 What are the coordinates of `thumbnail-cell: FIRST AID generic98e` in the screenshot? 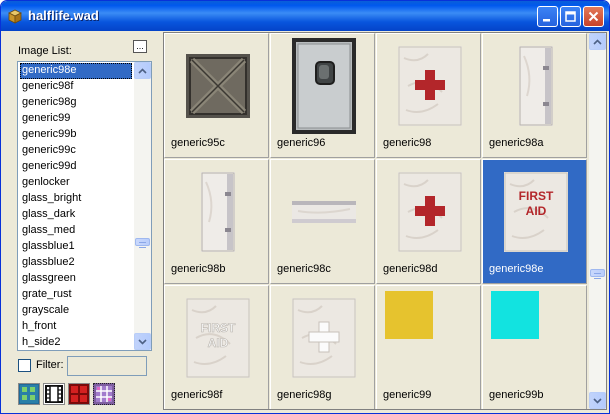 It's located at (534, 221).